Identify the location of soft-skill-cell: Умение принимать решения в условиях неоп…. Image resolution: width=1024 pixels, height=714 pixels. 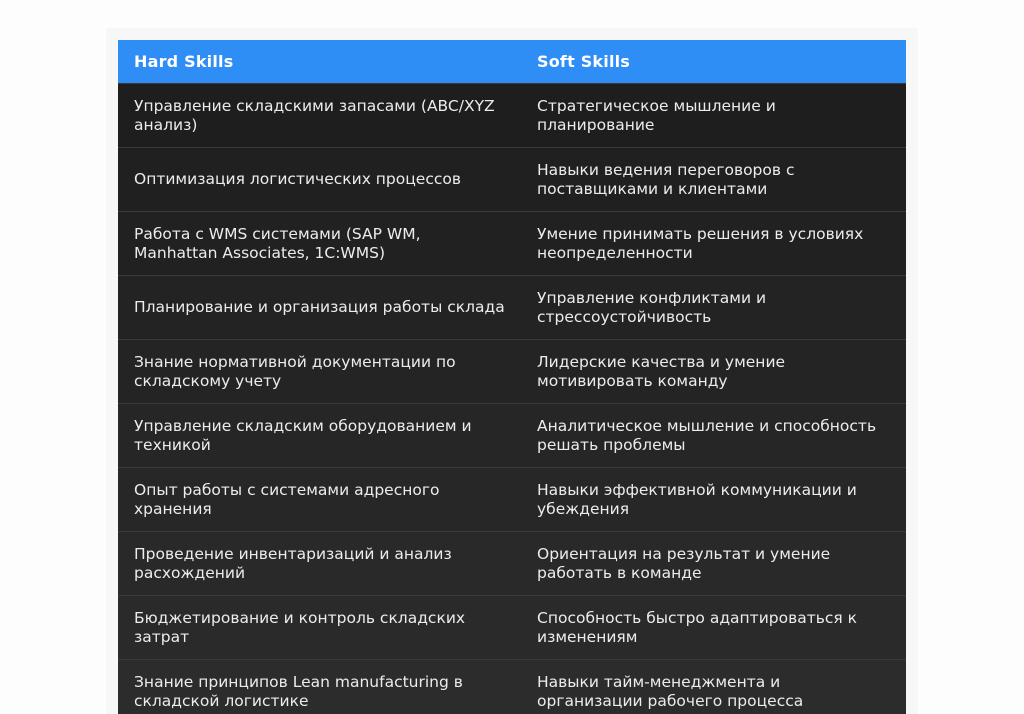
(713, 243).